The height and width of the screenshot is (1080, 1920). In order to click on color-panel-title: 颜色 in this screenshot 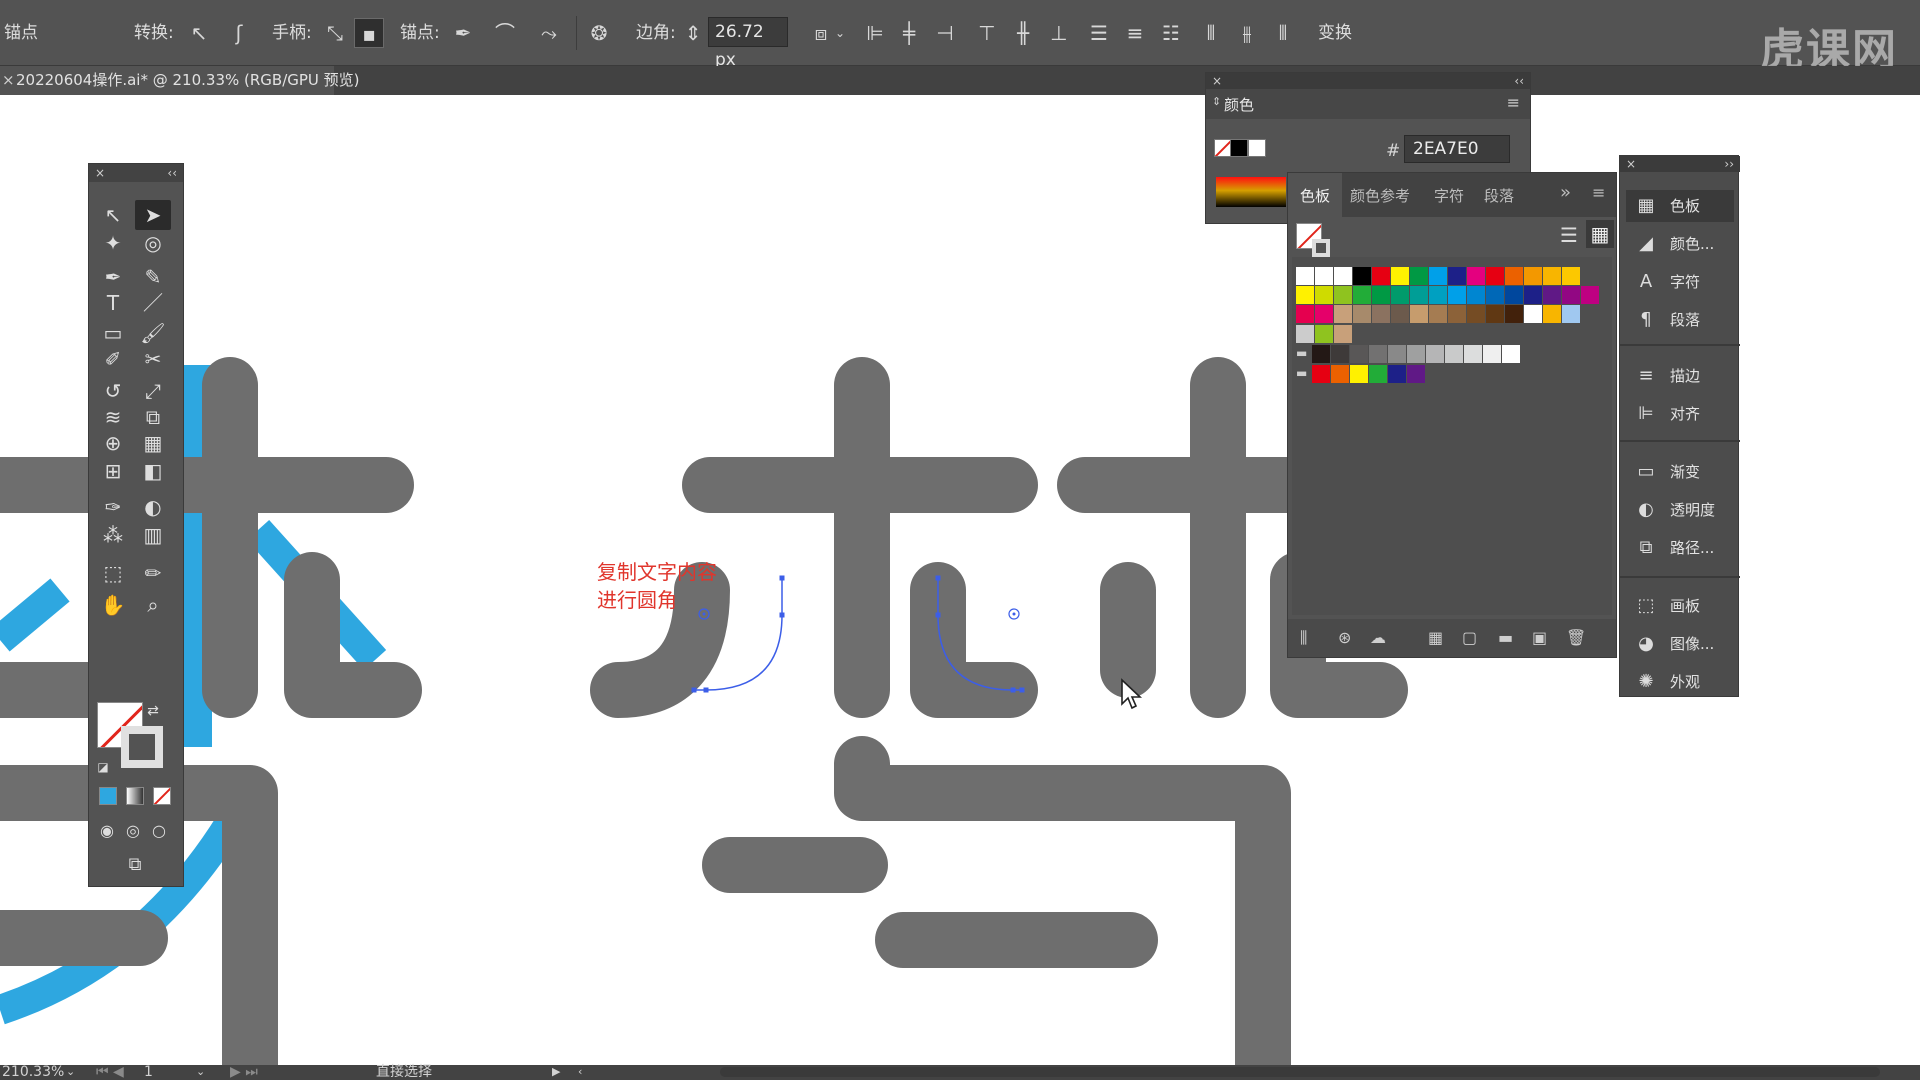, I will do `click(1239, 104)`.